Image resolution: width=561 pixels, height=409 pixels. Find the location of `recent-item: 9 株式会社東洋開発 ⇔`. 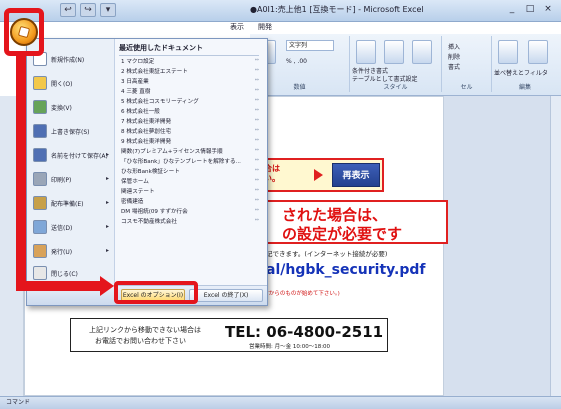

recent-item: 9 株式会社東洋開発 ⇔ is located at coordinates (191, 141).